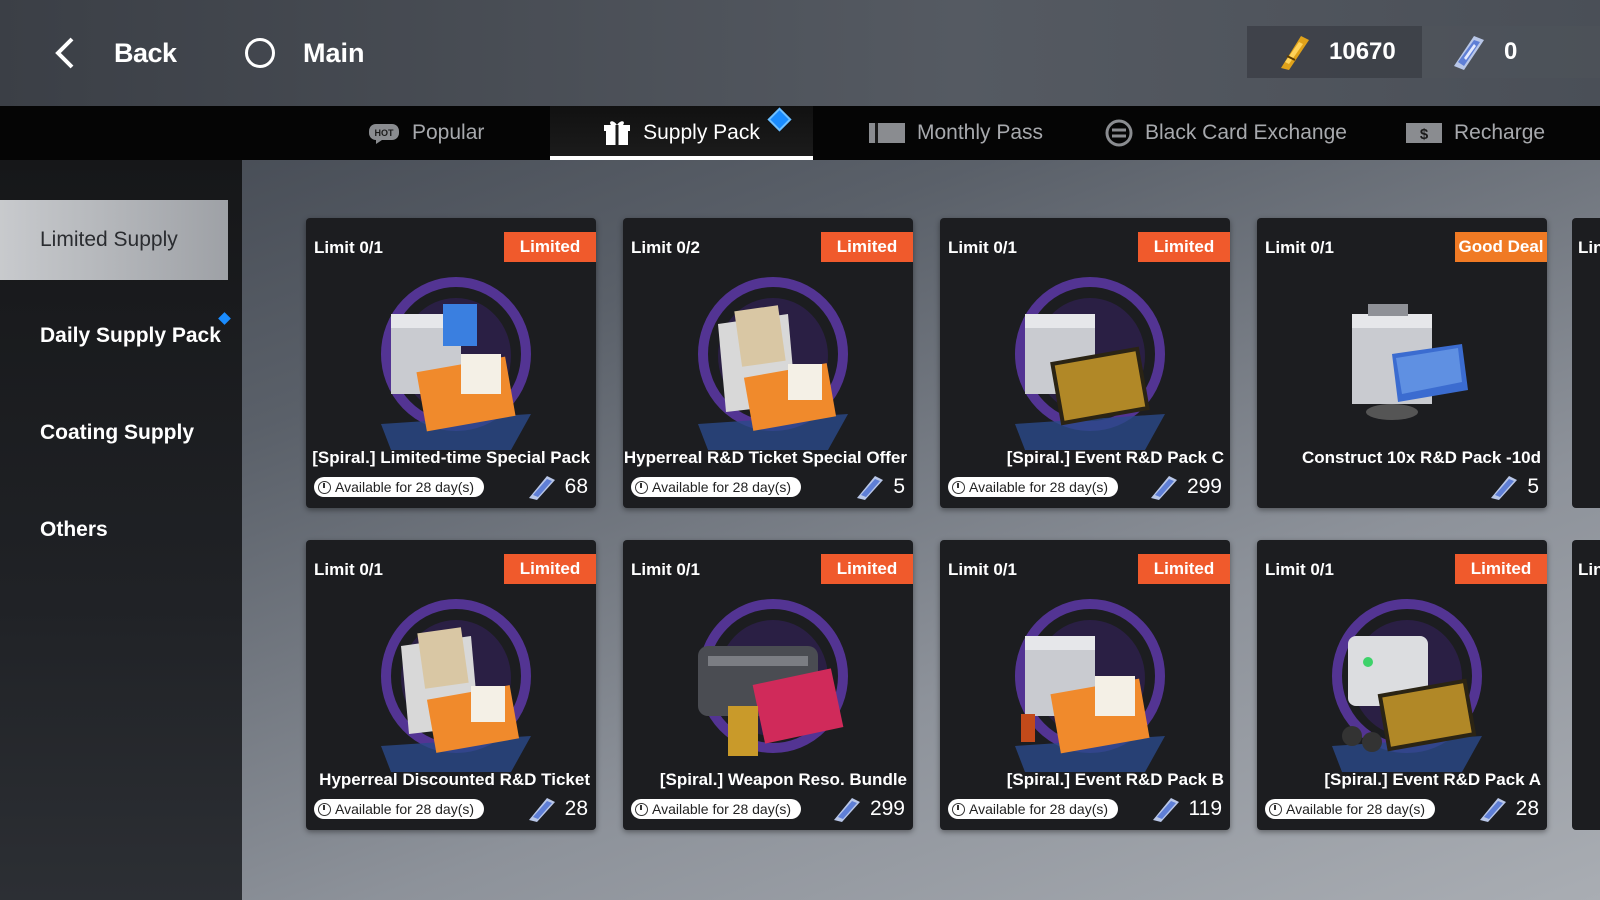 The width and height of the screenshot is (1600, 900). Describe the element at coordinates (557, 487) in the screenshot. I see `price: 68` at that location.